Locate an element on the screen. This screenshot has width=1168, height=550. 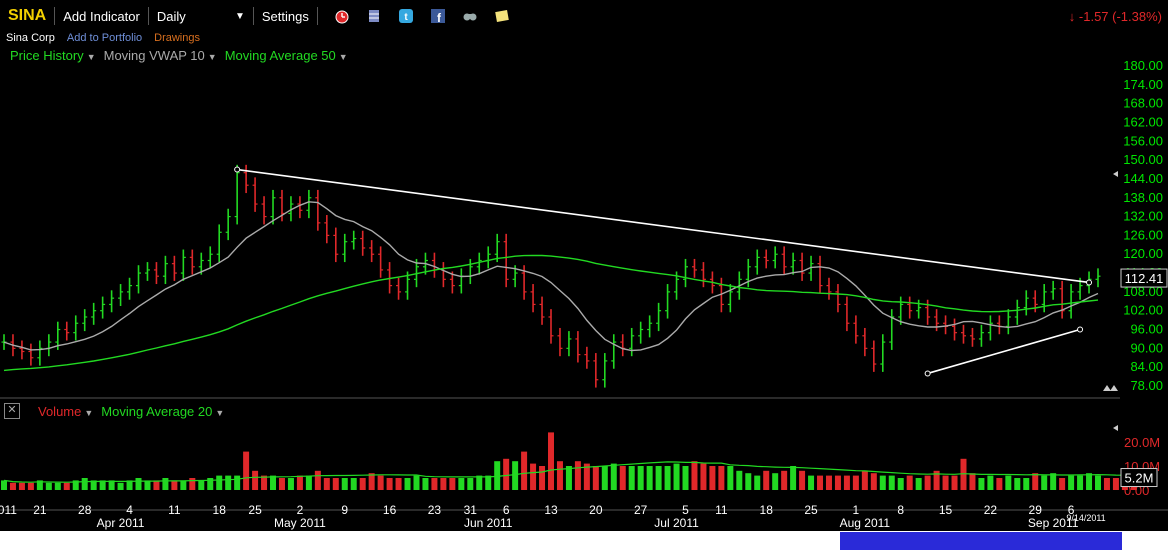
y-tick-label: 174.00 is located at coordinates (1143, 84).